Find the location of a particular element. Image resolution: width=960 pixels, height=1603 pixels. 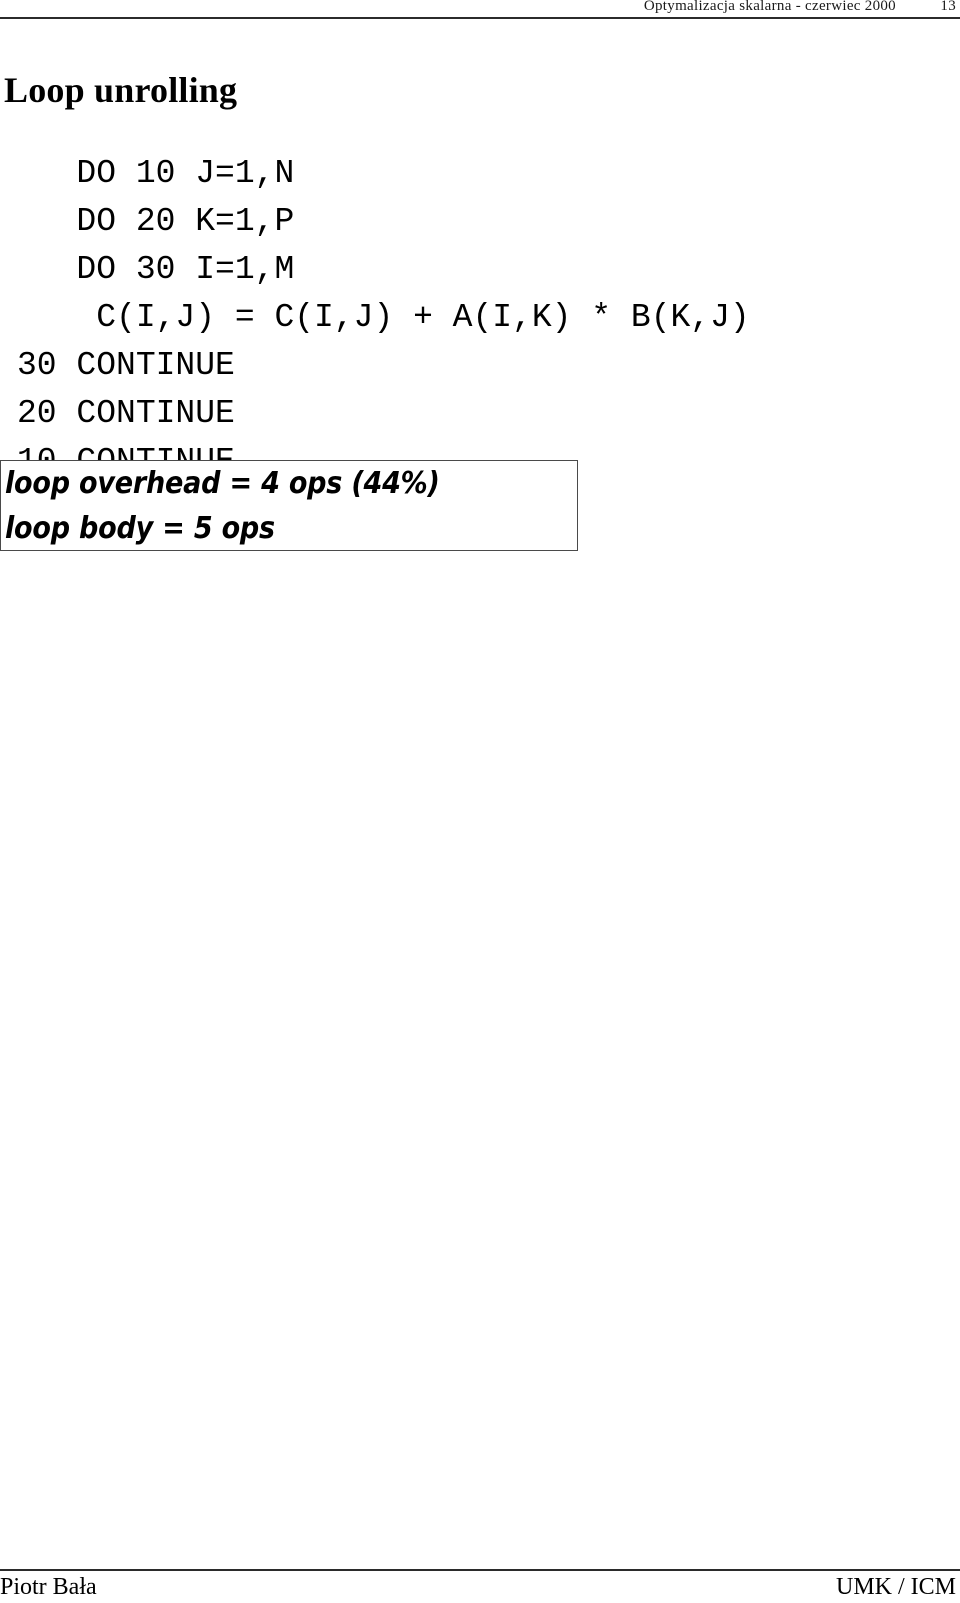

footer-affiliation: UMK / ICM is located at coordinates (895, 1587).